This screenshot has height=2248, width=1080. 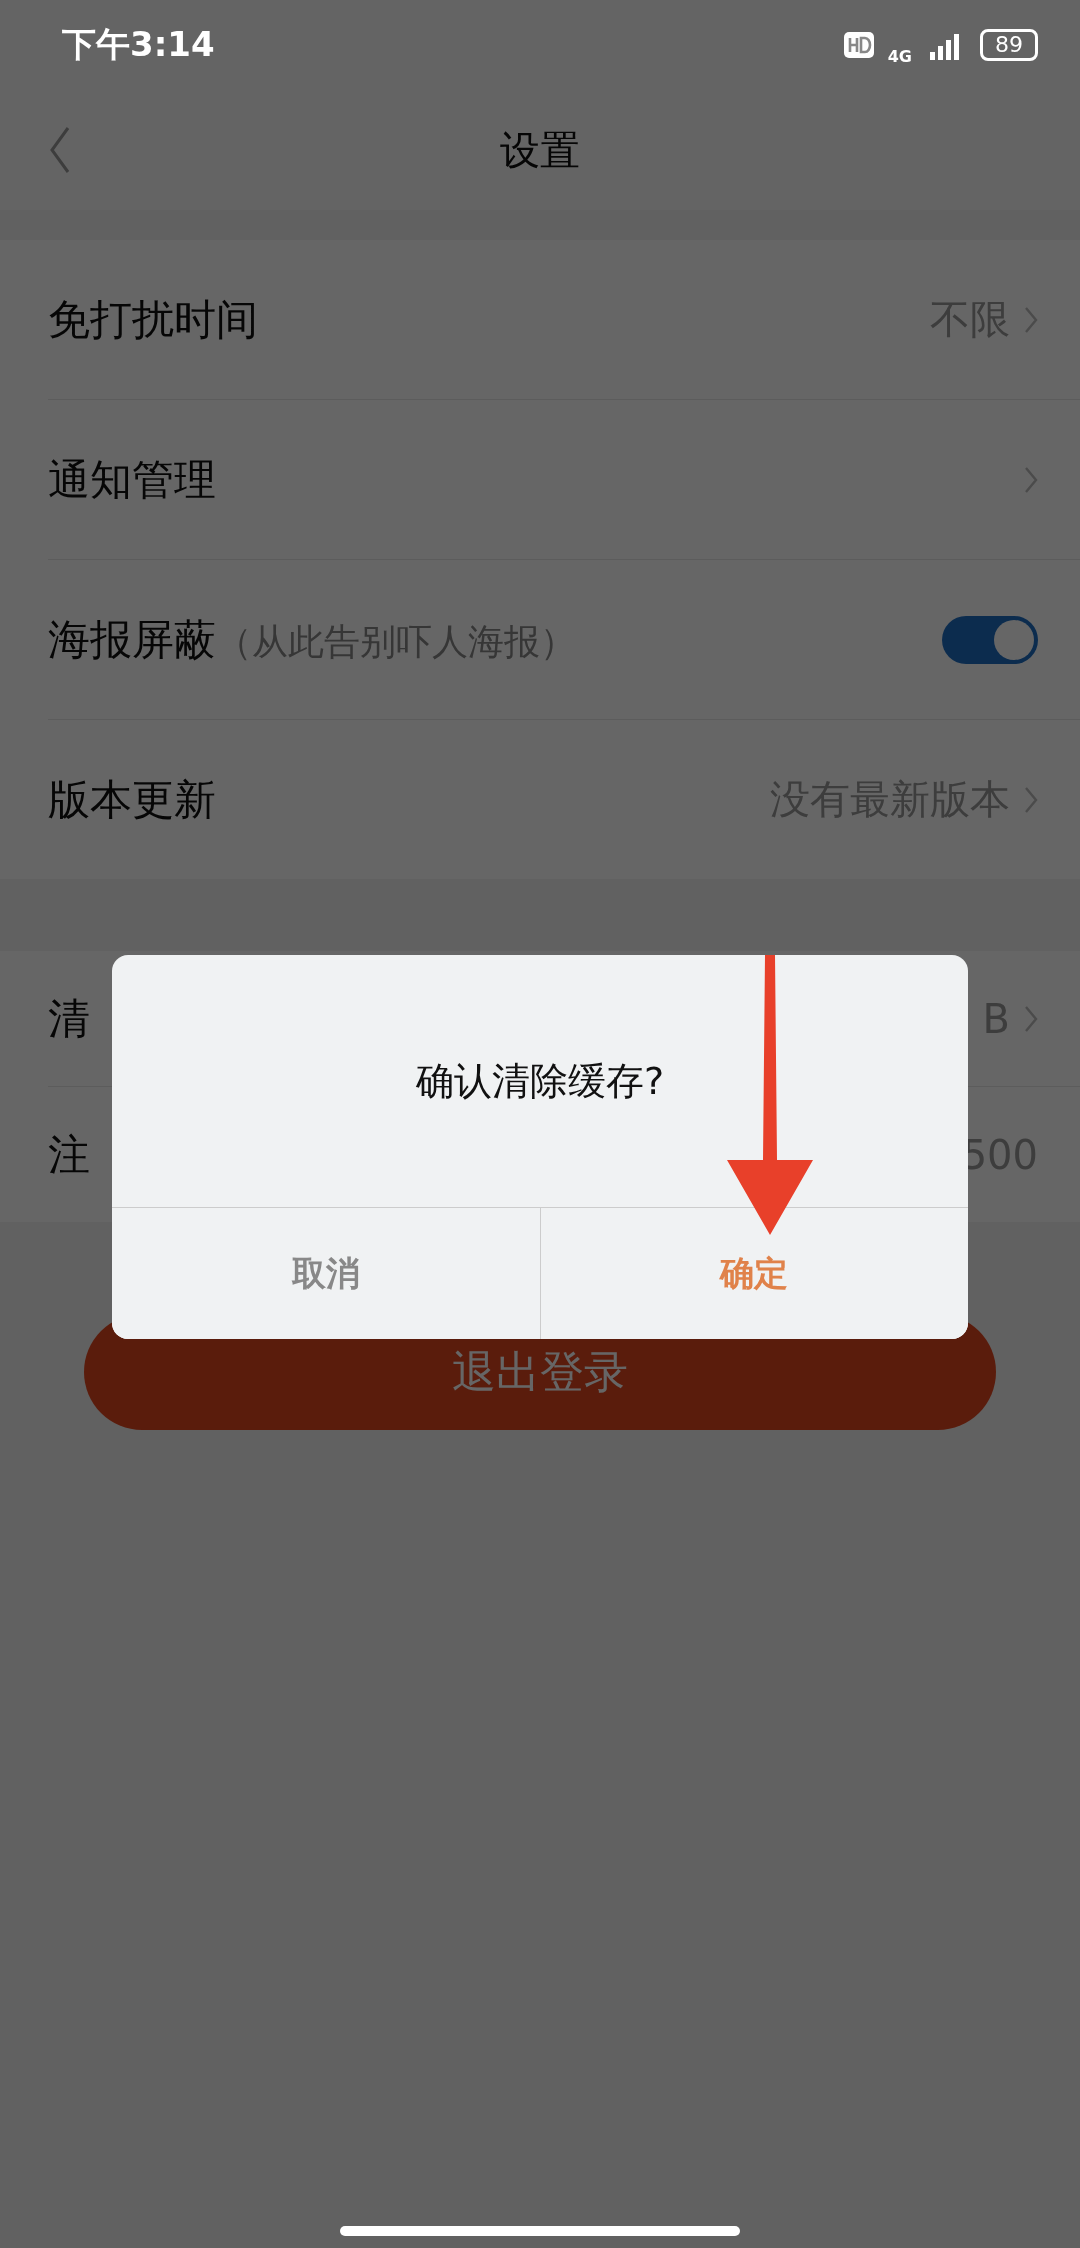 What do you see at coordinates (132, 479) in the screenshot?
I see `row-label: 通知管理` at bounding box center [132, 479].